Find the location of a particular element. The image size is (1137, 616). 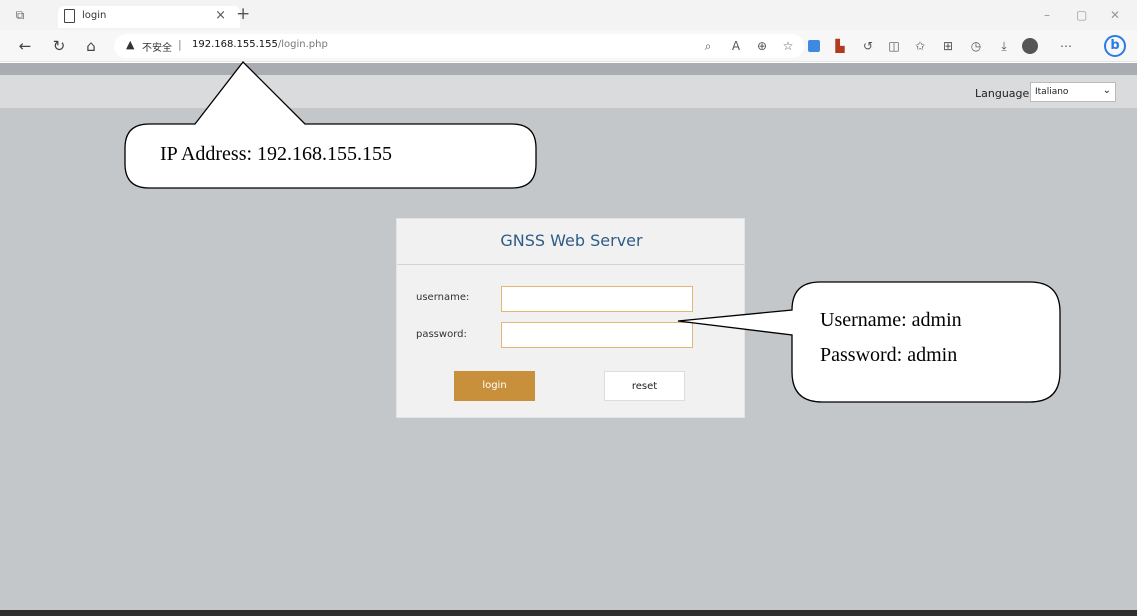

read-aloud-icon: A is located at coordinates (736, 46).